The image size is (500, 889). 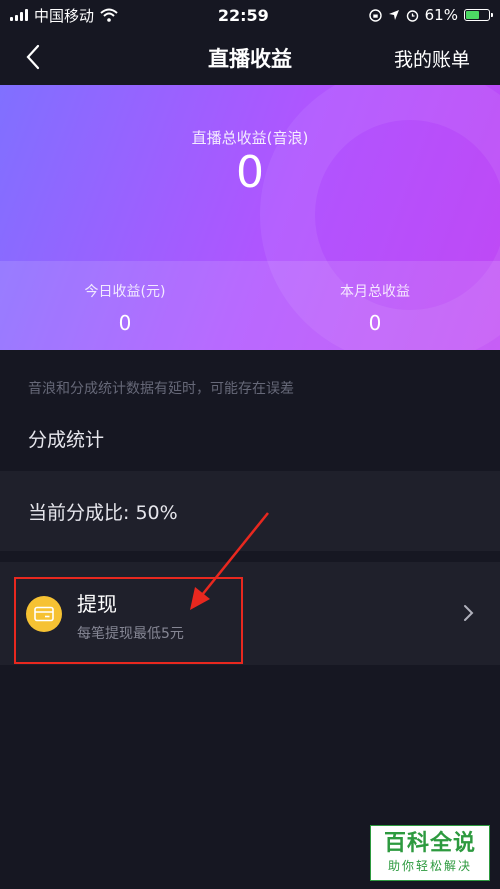 I want to click on page-title: 直播收益, so click(x=250, y=58).